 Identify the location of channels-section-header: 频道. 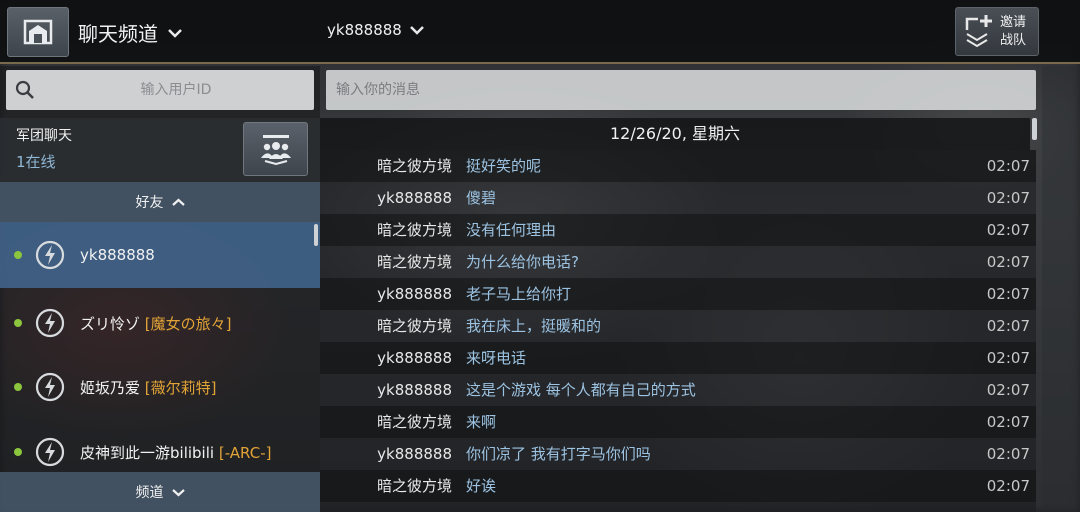
(160, 492).